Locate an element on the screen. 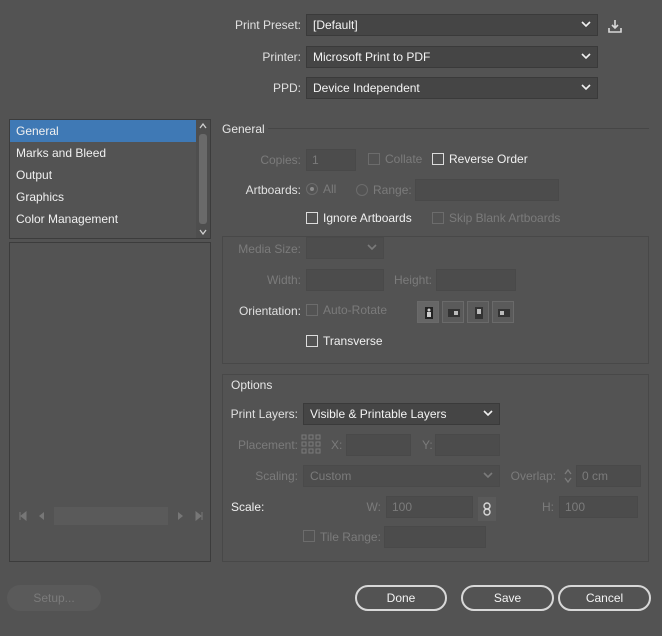 Image resolution: width=662 pixels, height=636 pixels. save-button: Save is located at coordinates (507, 598).